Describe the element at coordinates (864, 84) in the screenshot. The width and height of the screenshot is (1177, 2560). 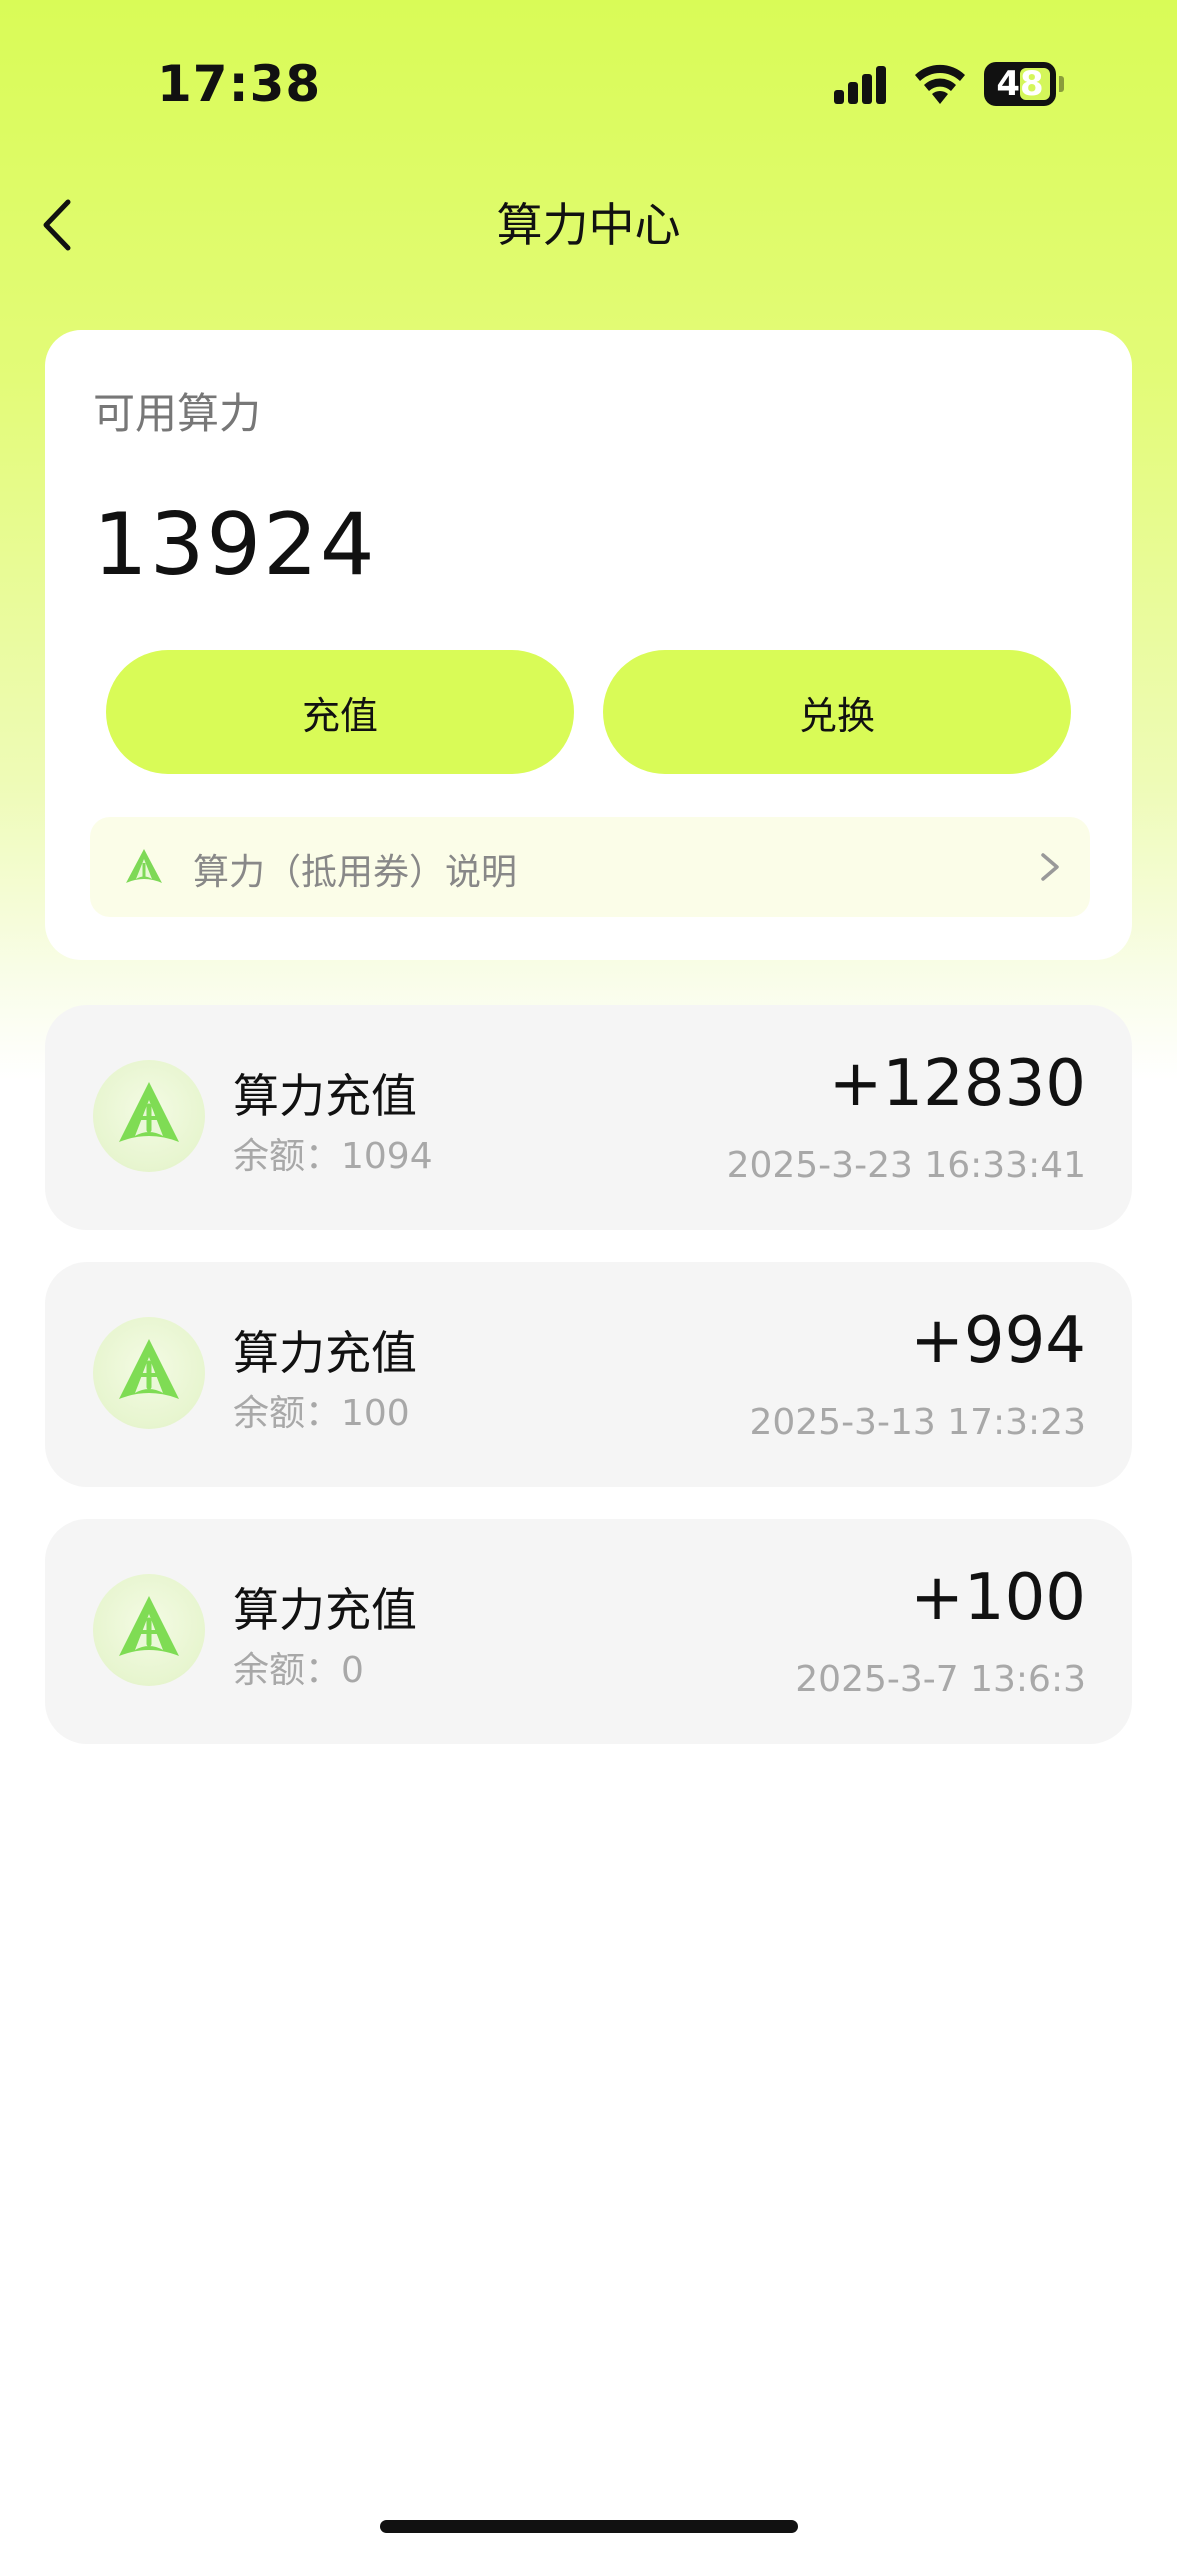
I see `signal-icon` at that location.